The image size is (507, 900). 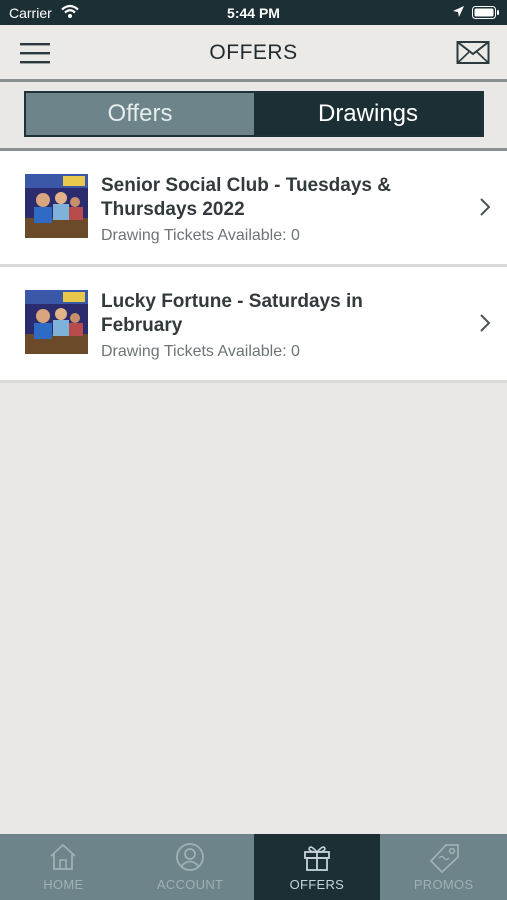 I want to click on tab-label: HOME, so click(x=63, y=884).